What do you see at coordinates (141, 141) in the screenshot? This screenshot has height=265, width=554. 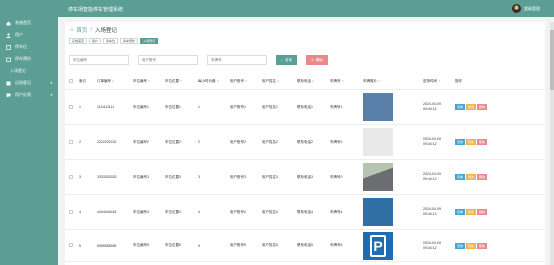 I see `cell-space-number: 车位编号2` at bounding box center [141, 141].